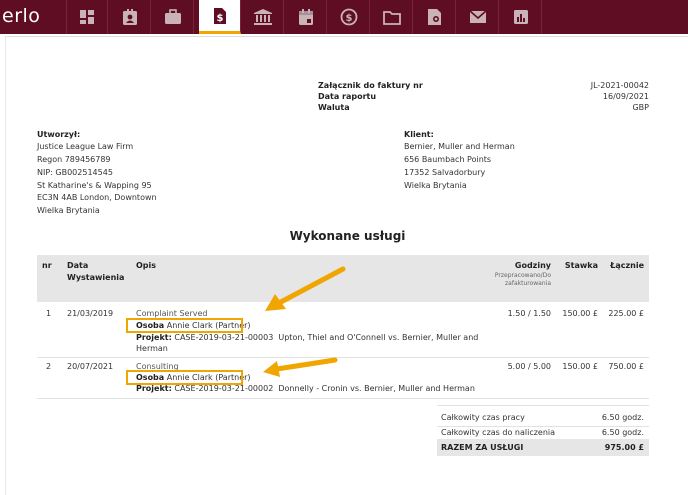 The image size is (688, 495). Describe the element at coordinates (627, 265) in the screenshot. I see `col-total-header: Łącznie` at that location.